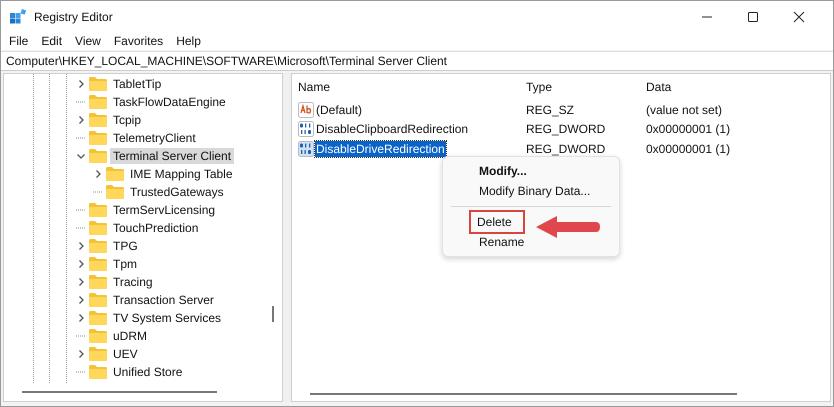 The image size is (834, 407). Describe the element at coordinates (177, 192) in the screenshot. I see `tree-item: TrustedGateways` at that location.